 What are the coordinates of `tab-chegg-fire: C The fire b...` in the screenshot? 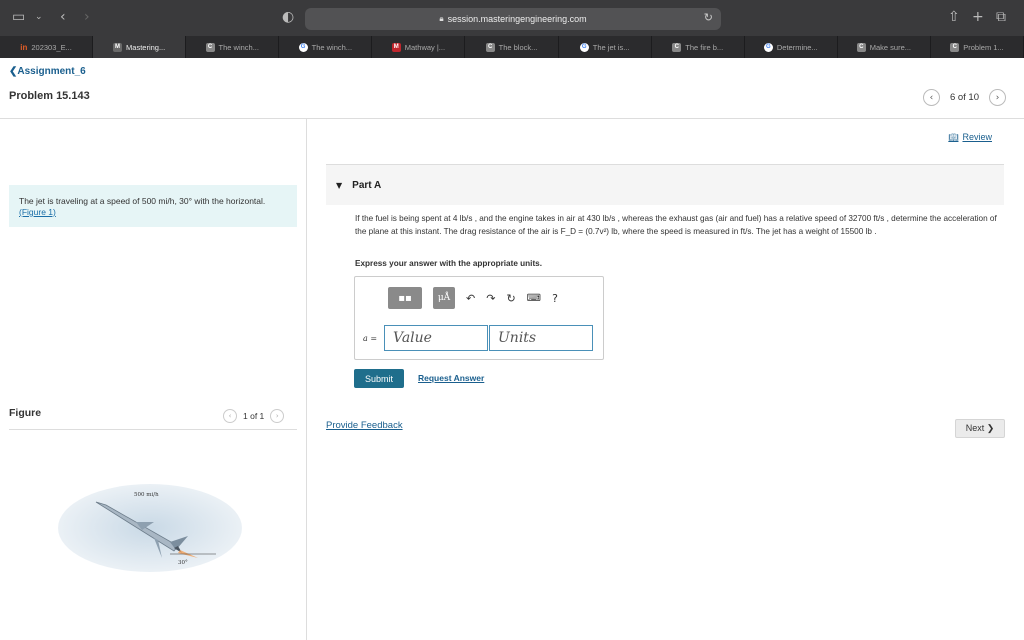 It's located at (698, 47).